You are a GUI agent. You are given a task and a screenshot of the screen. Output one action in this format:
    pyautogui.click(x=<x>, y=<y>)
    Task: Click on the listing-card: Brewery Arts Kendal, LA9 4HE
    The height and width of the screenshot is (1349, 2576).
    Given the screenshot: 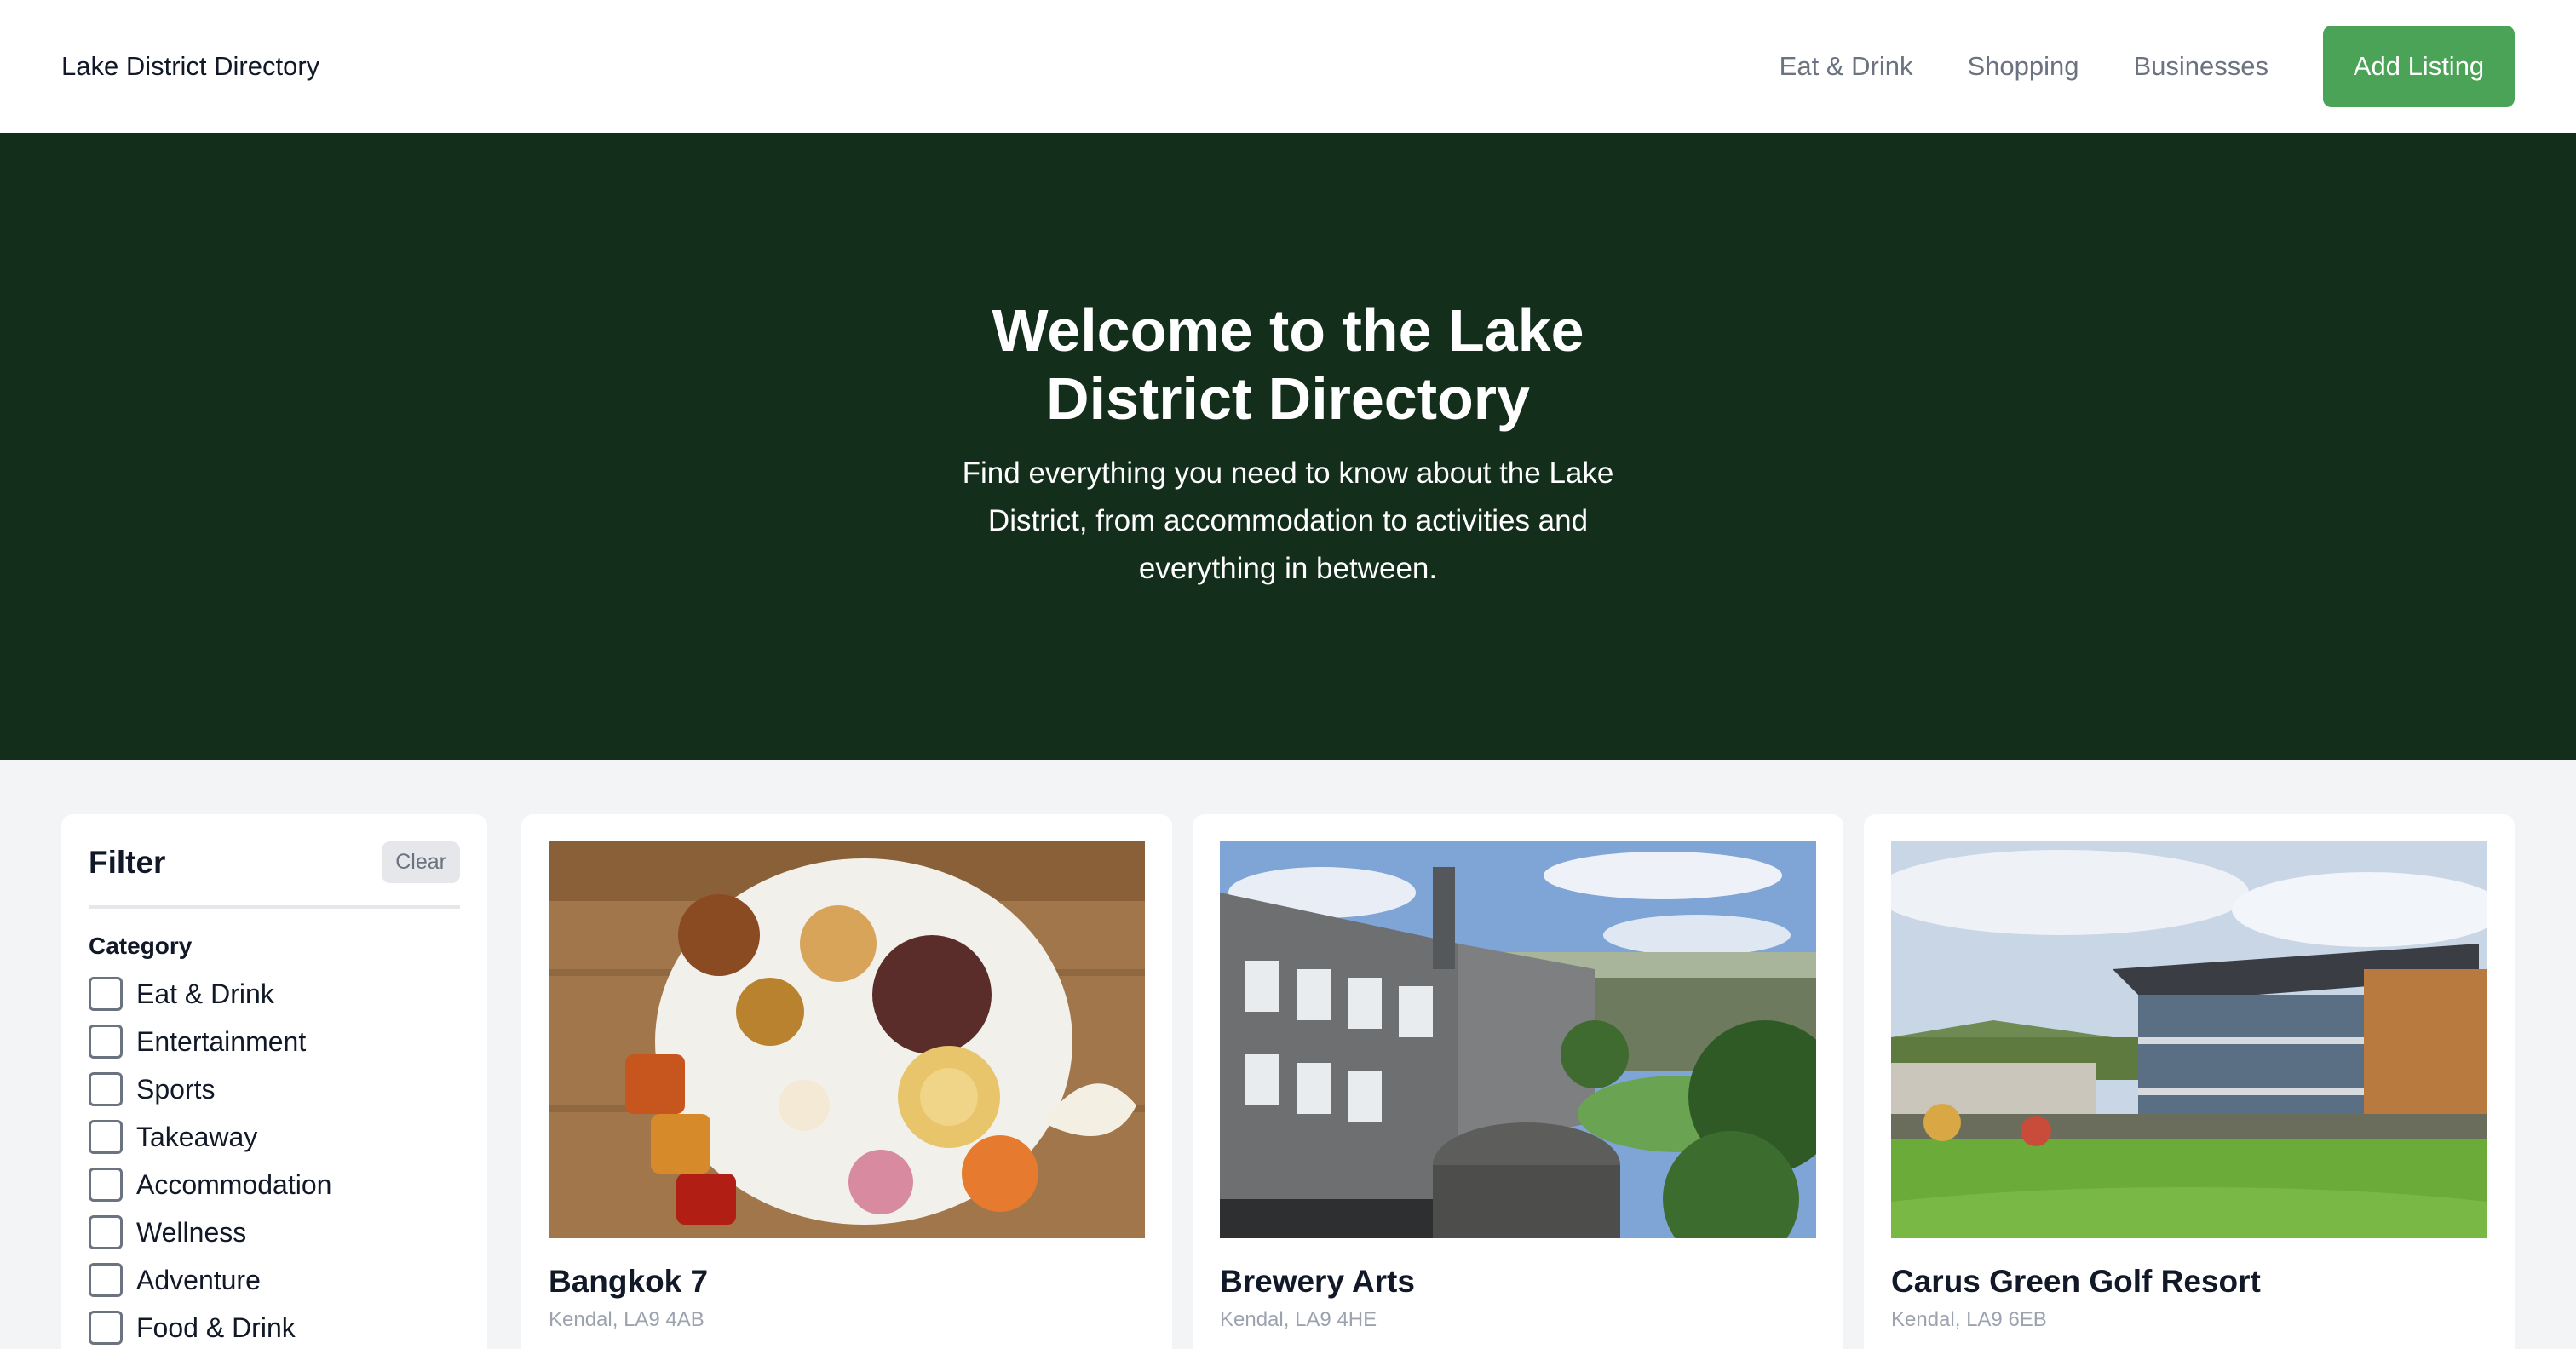 What is the action you would take?
    pyautogui.click(x=1518, y=1081)
    